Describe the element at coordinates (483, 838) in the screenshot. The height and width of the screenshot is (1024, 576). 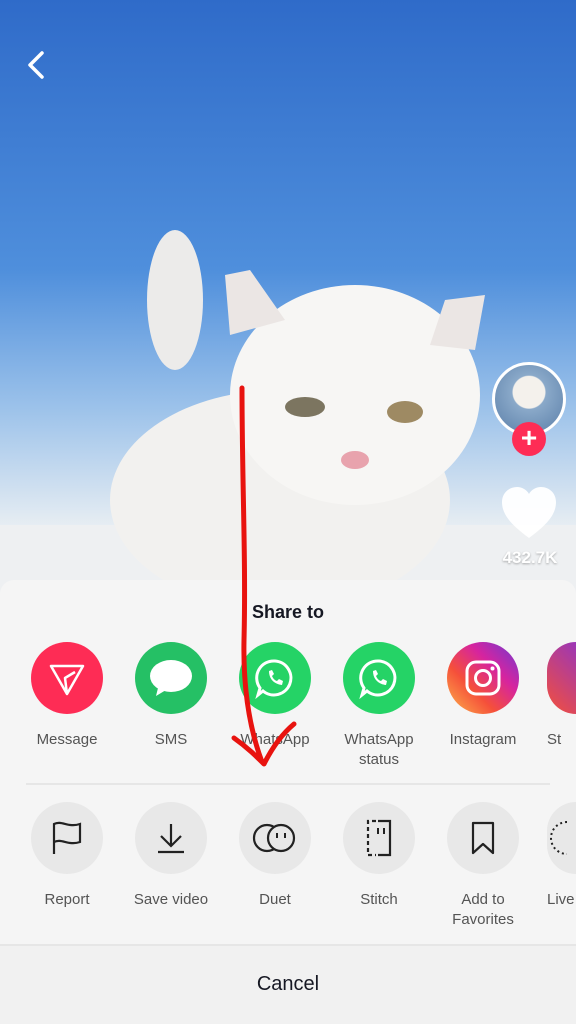
I see `bookmark-icon` at that location.